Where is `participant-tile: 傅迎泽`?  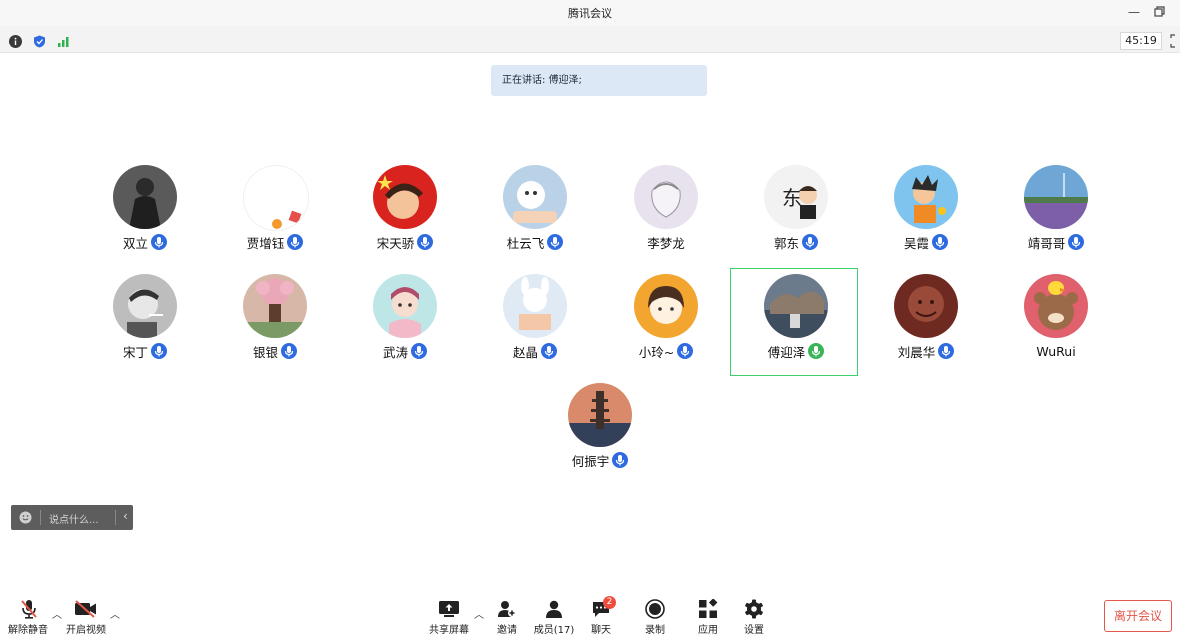 participant-tile: 傅迎泽 is located at coordinates (796, 317).